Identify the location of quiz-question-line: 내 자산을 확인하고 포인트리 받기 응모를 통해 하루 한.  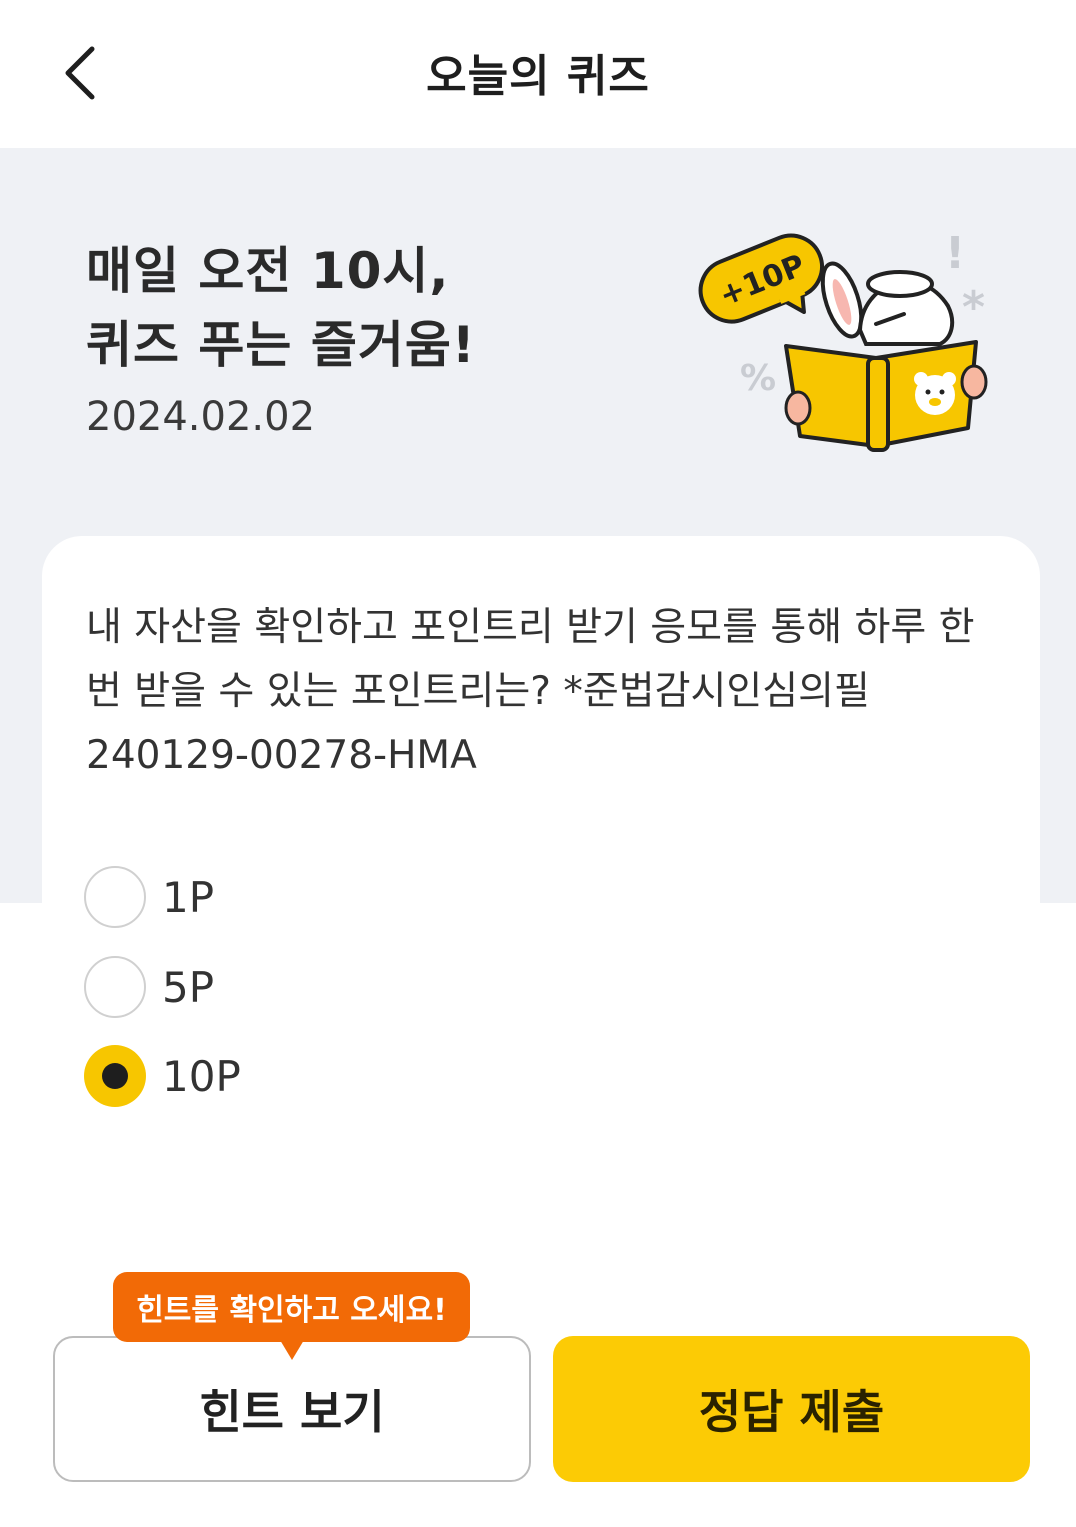
(530, 627).